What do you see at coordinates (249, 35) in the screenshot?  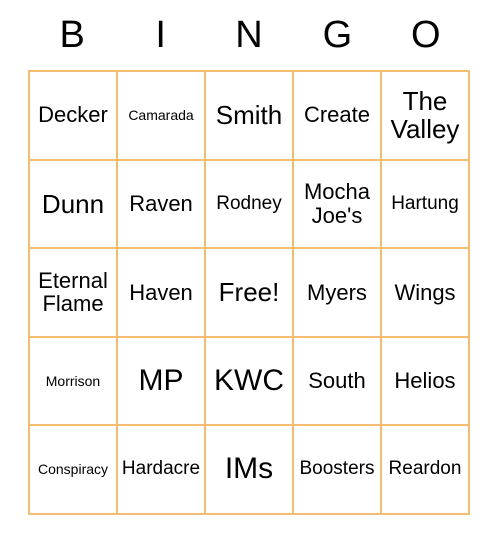 I see `header-letter-n: N` at bounding box center [249, 35].